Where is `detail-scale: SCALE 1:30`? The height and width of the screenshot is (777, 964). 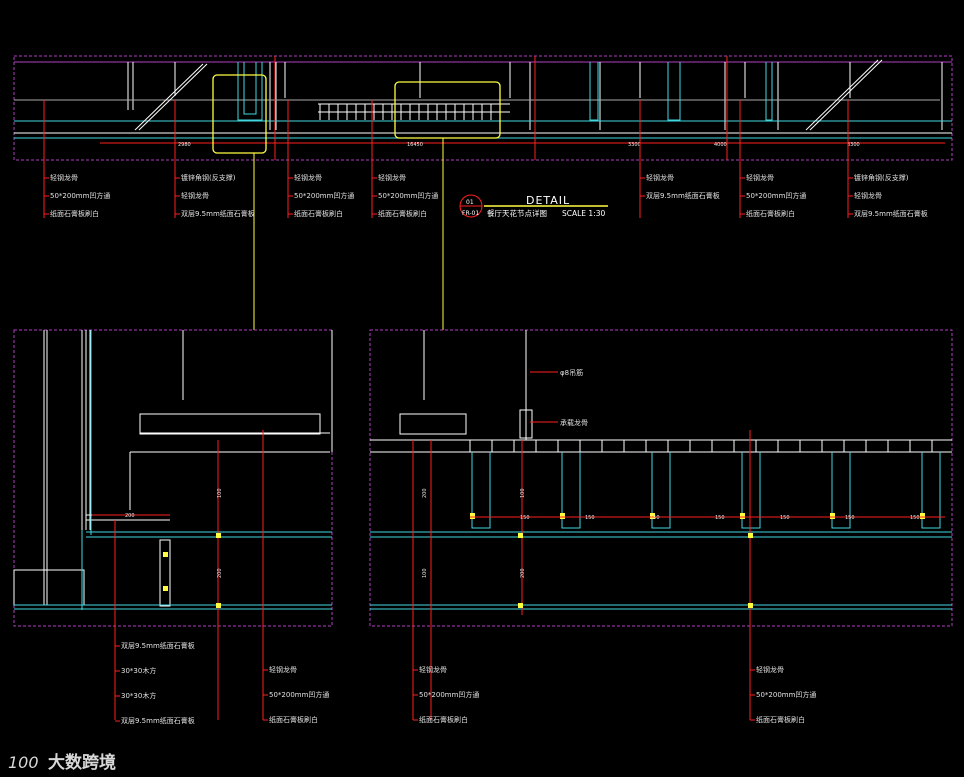
detail-scale: SCALE 1:30 is located at coordinates (583, 213).